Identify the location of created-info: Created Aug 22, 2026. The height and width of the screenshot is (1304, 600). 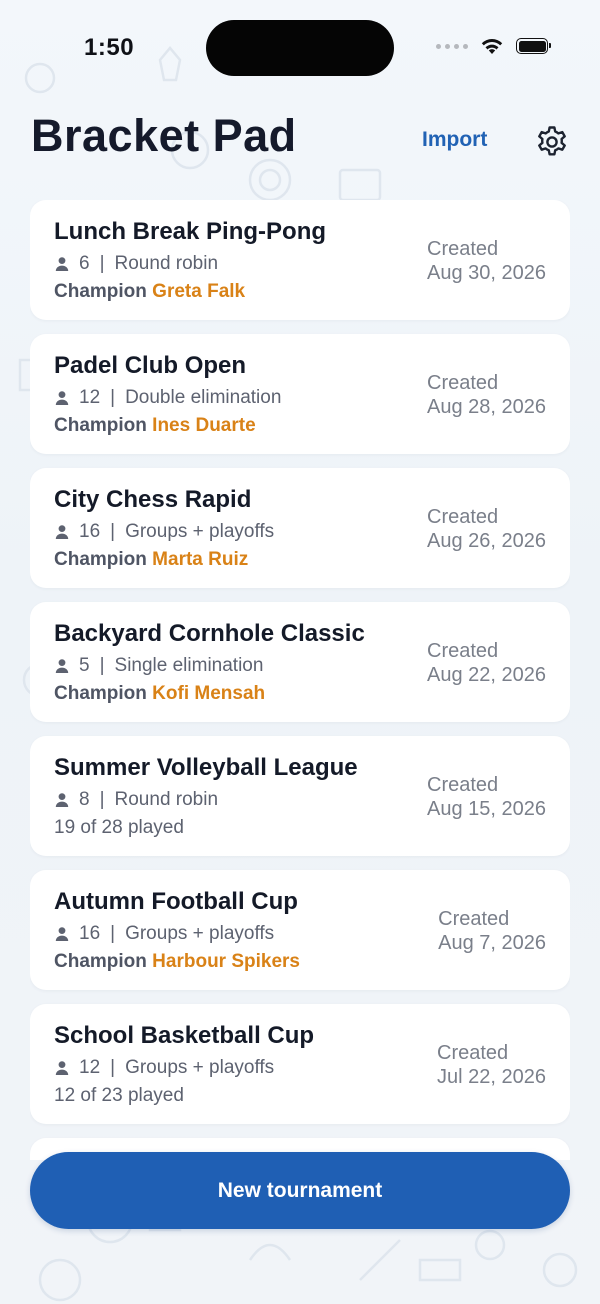
(486, 663).